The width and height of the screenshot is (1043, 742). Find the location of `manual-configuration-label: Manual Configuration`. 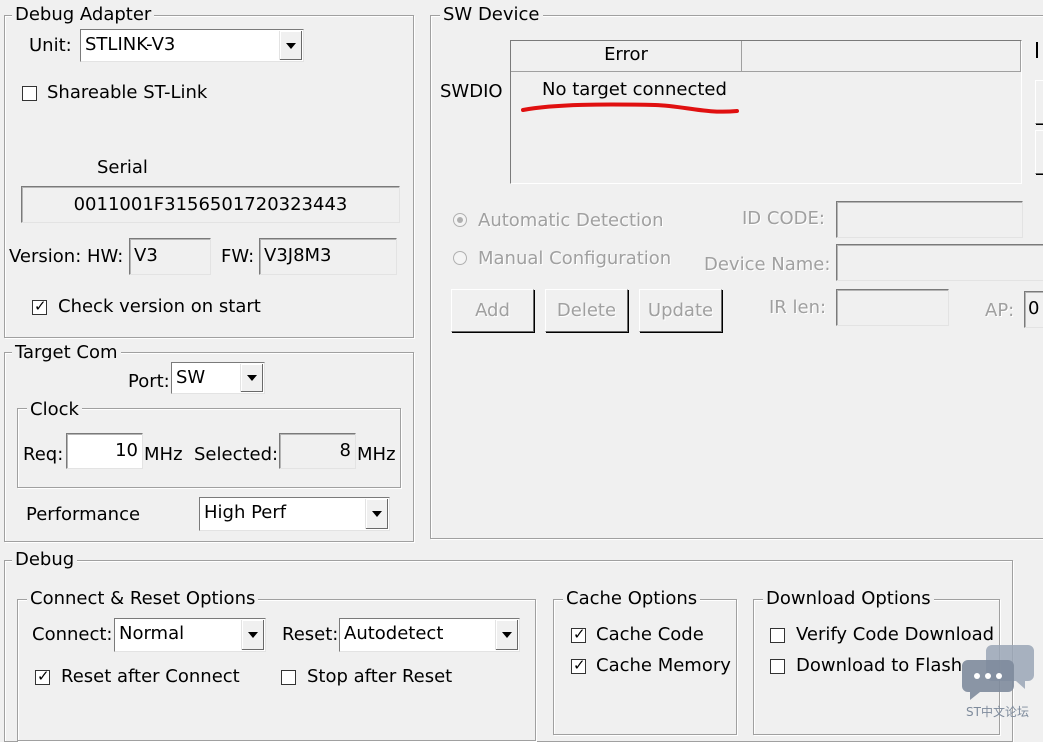

manual-configuration-label: Manual Configuration is located at coordinates (575, 258).